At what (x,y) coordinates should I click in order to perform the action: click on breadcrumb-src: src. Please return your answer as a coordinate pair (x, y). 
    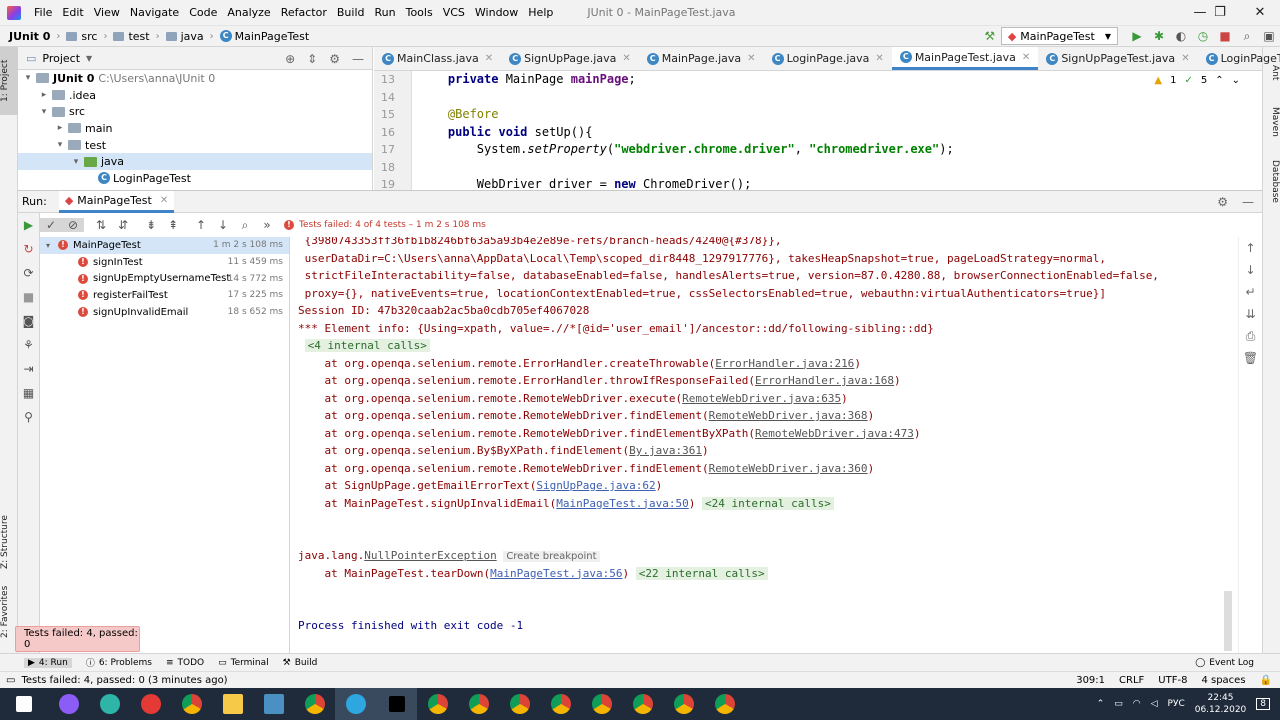
    Looking at the image, I should click on (89, 36).